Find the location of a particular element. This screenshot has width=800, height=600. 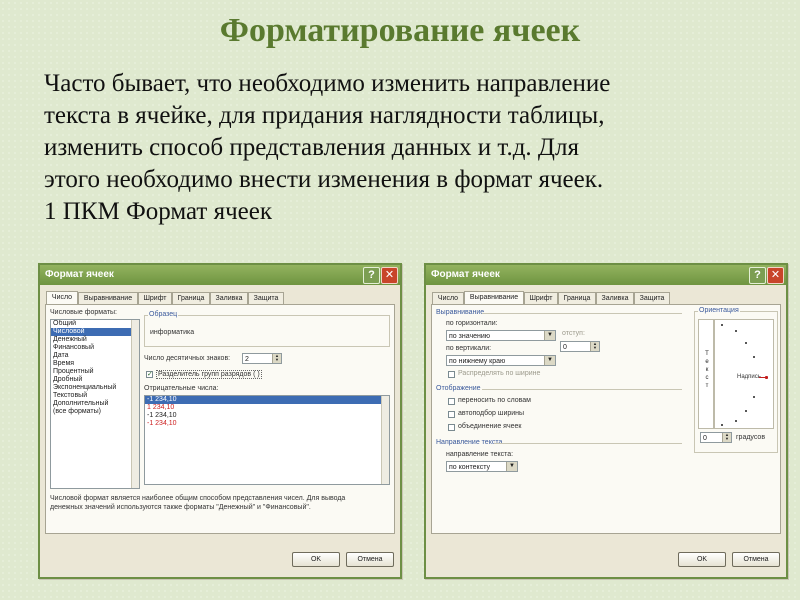

vertical-text-letter: к is located at coordinates (707, 370).